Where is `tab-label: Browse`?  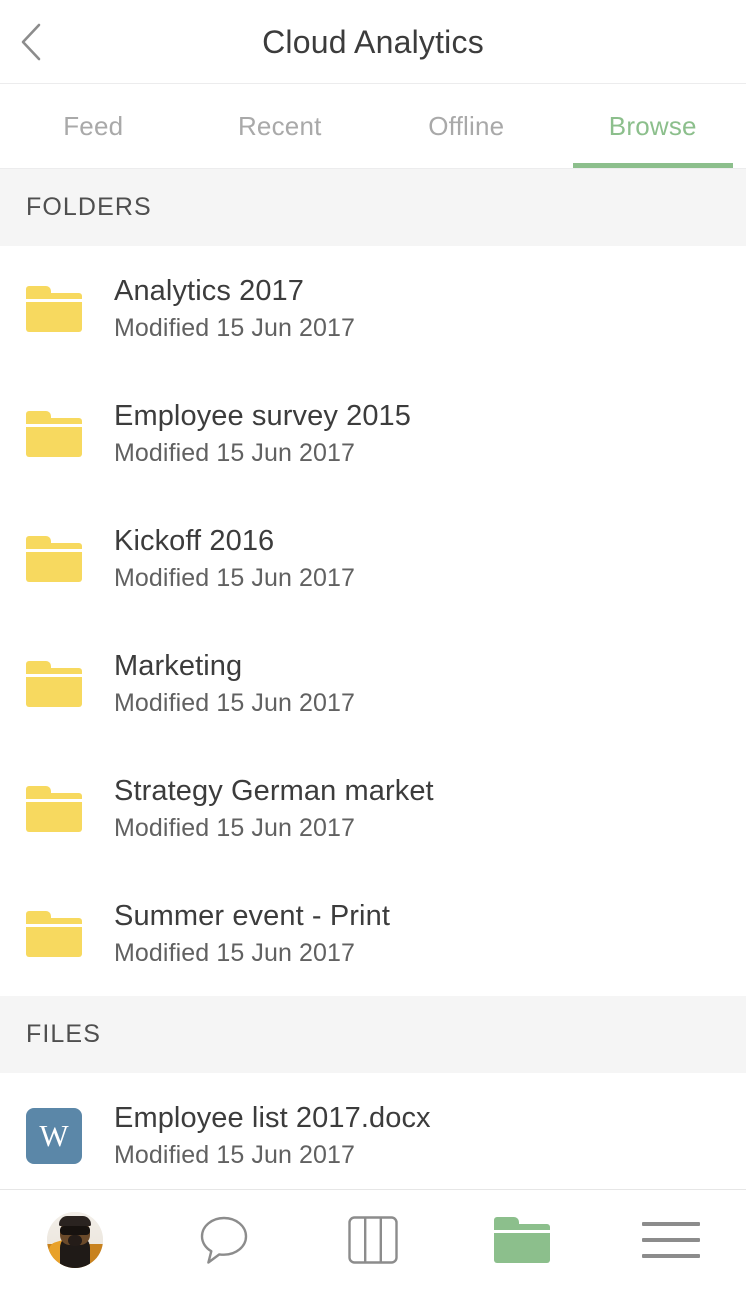 tab-label: Browse is located at coordinates (652, 125).